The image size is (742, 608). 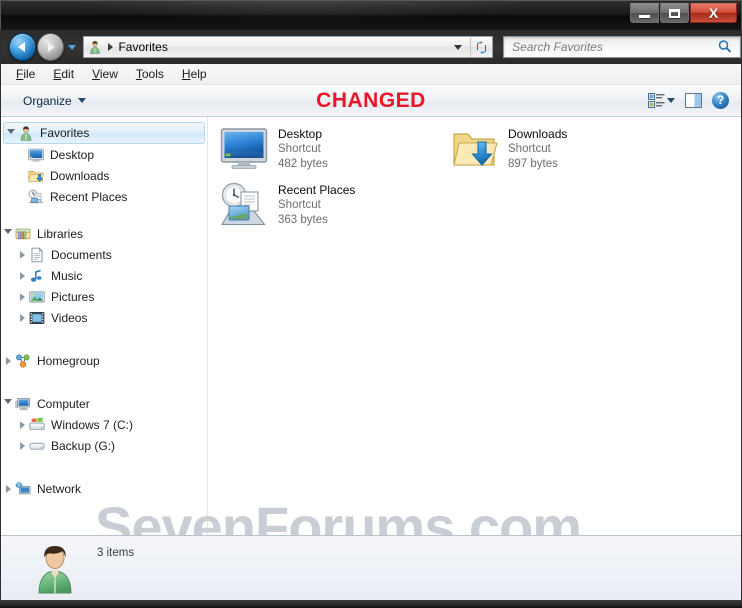 I want to click on favorites-expander, so click(x=11, y=133).